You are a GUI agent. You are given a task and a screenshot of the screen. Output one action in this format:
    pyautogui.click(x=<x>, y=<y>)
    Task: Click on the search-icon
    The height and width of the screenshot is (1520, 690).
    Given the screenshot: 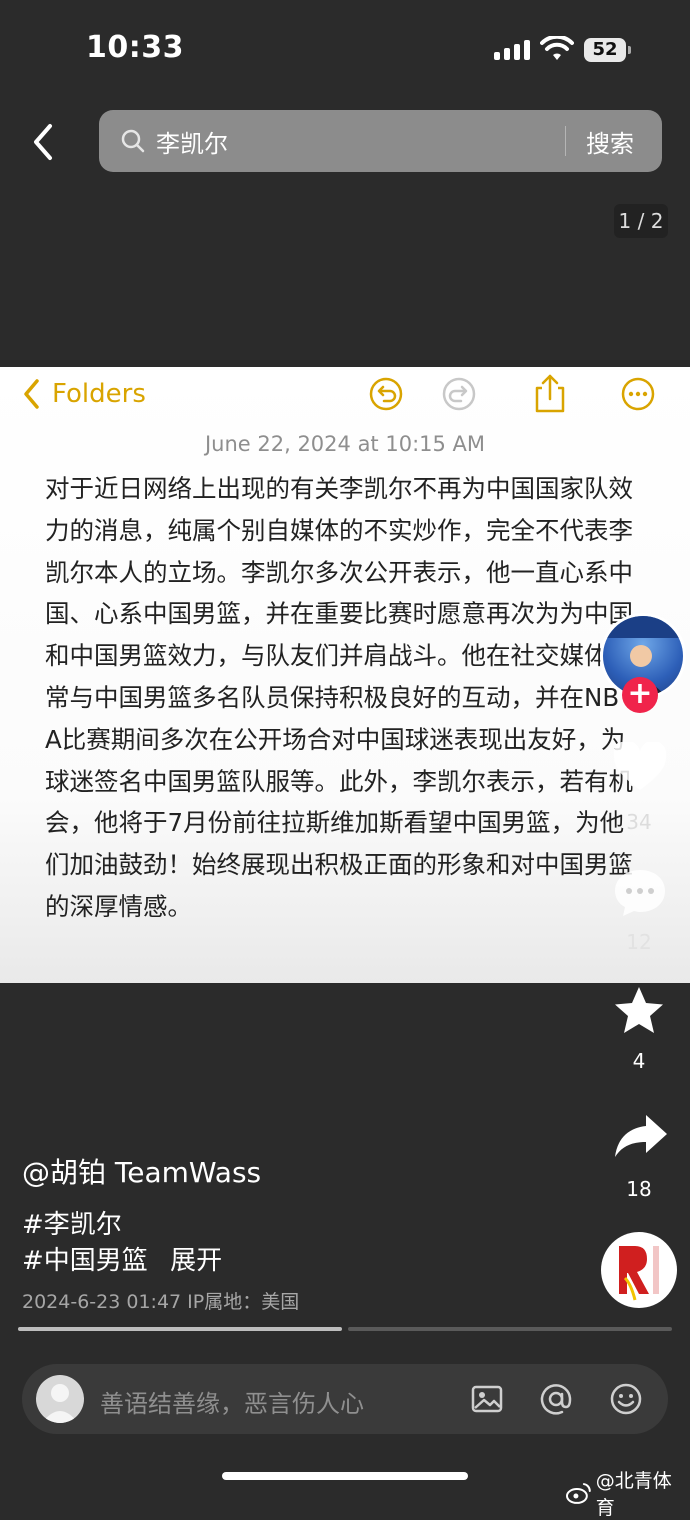 What is the action you would take?
    pyautogui.click(x=133, y=141)
    